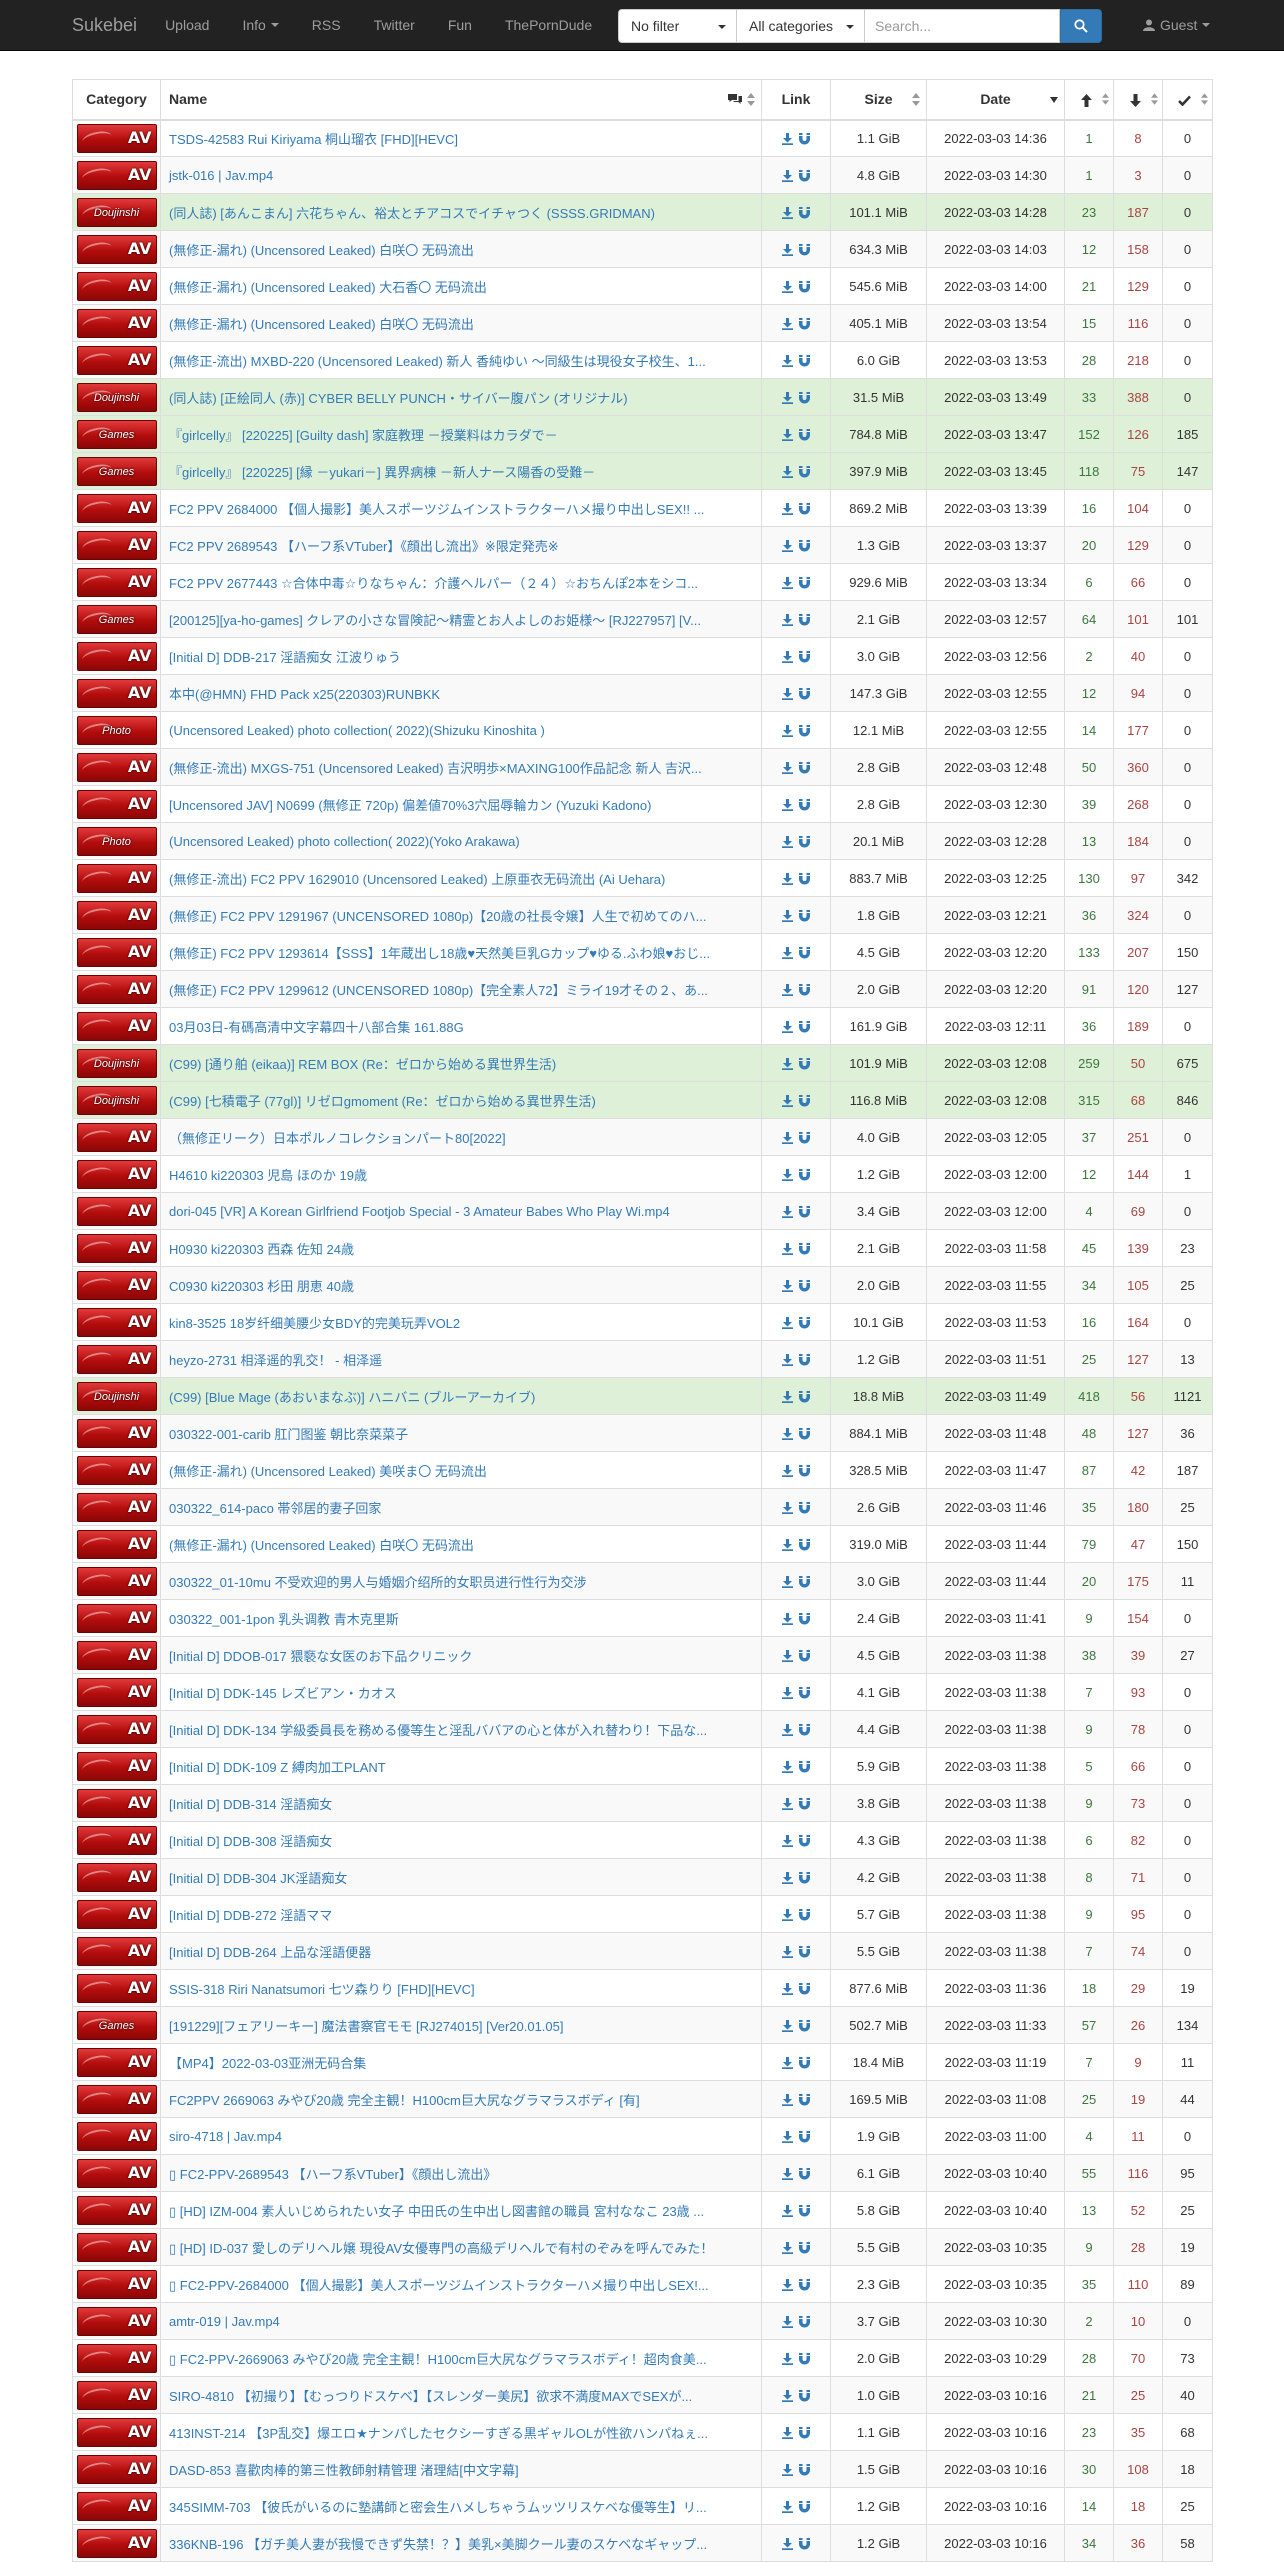  What do you see at coordinates (677, 26) in the screenshot?
I see `filter-select: No filter` at bounding box center [677, 26].